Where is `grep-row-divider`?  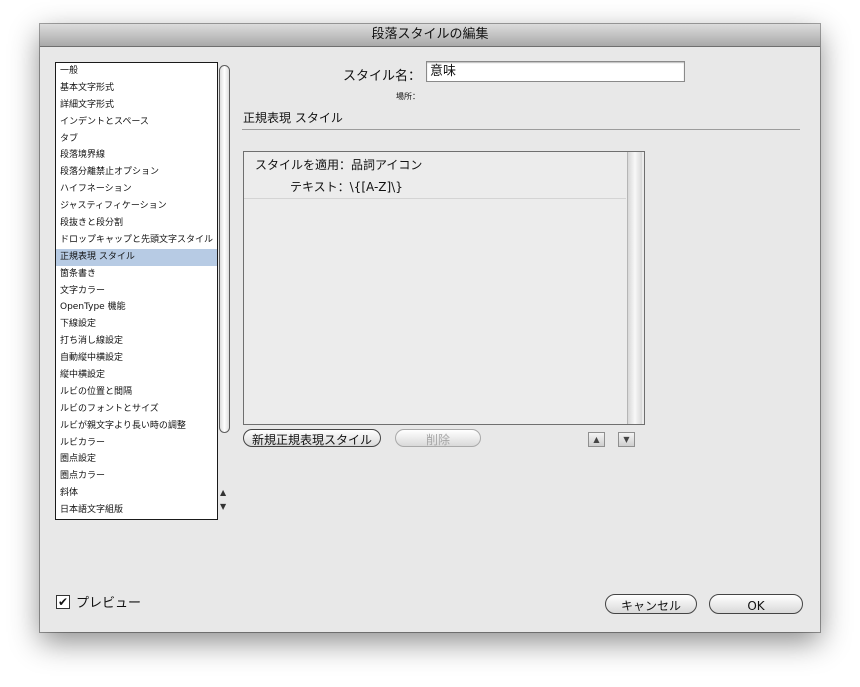 grep-row-divider is located at coordinates (435, 198).